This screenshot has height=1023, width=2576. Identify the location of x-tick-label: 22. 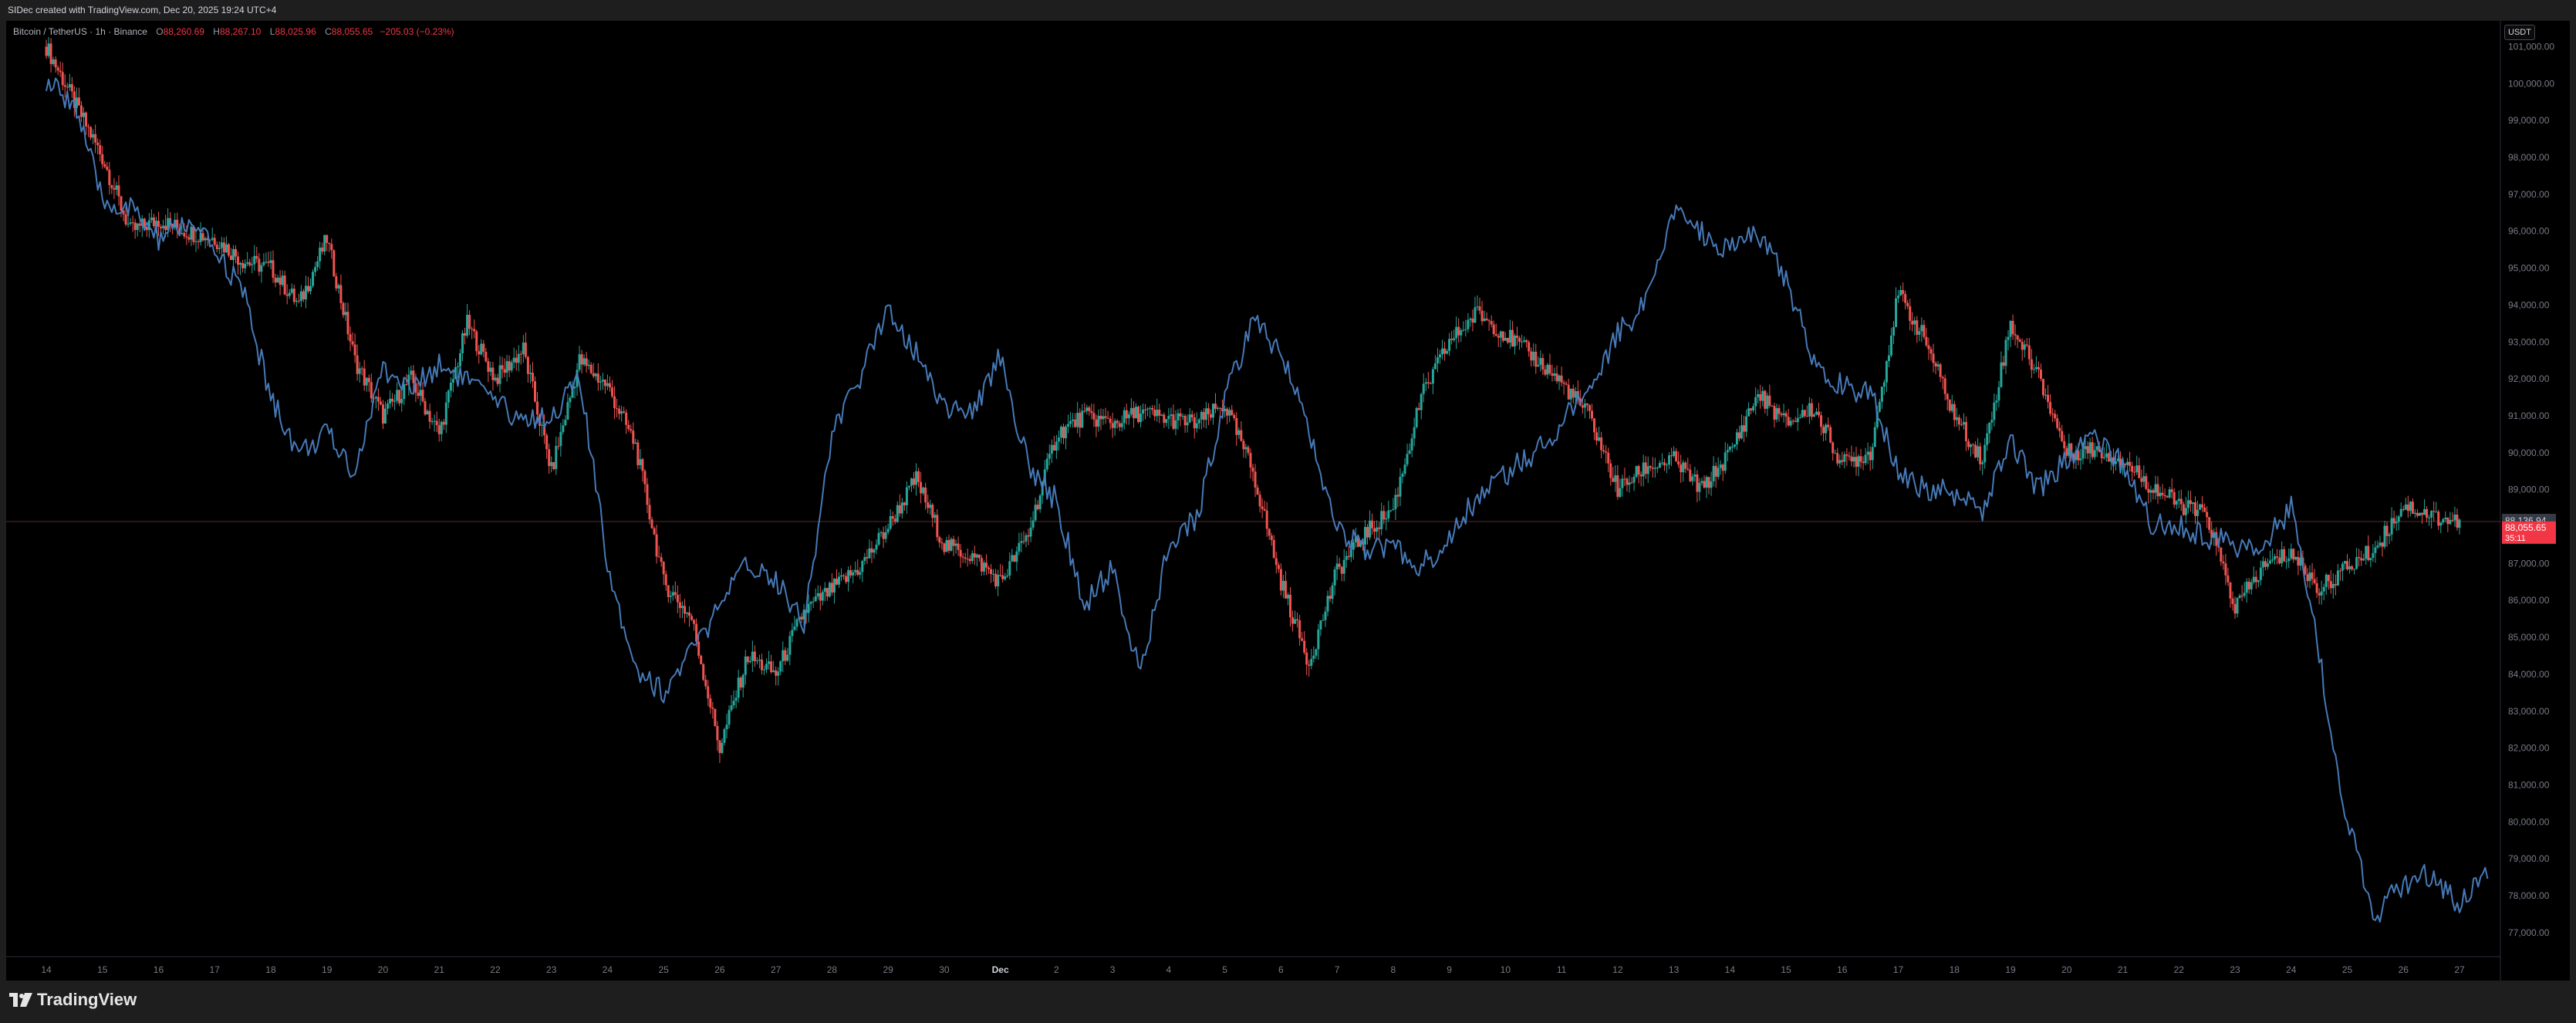
(2179, 969).